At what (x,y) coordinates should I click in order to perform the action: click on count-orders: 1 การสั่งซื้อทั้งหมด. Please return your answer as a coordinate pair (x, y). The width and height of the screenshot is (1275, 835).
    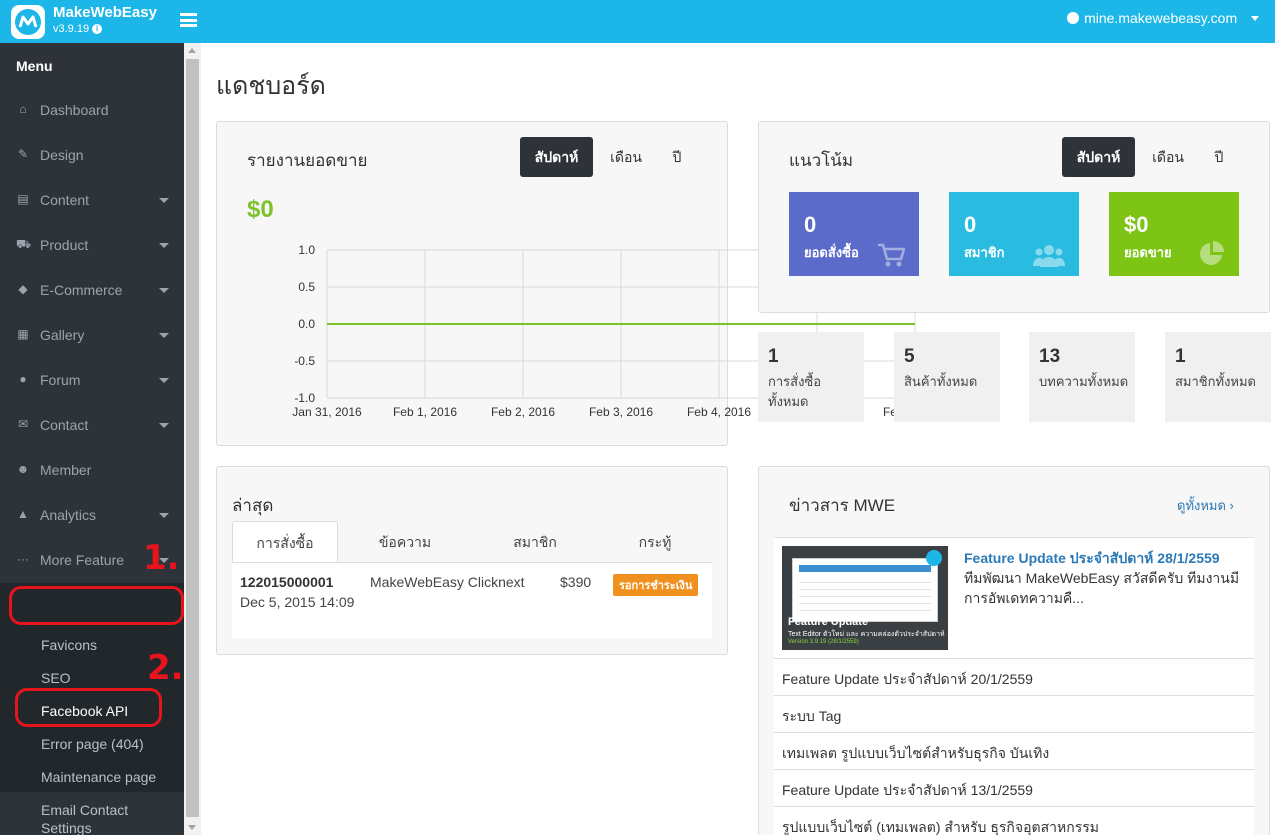
    Looking at the image, I should click on (811, 377).